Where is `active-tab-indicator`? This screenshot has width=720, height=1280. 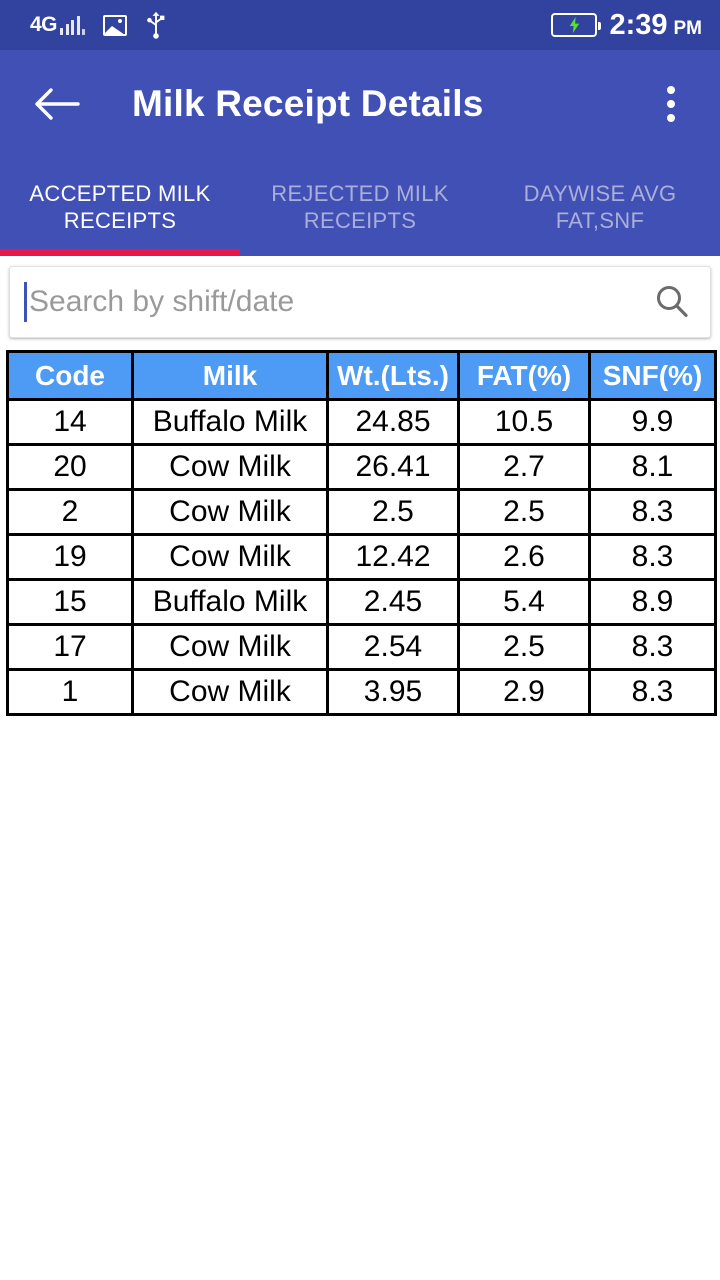 active-tab-indicator is located at coordinates (120, 252).